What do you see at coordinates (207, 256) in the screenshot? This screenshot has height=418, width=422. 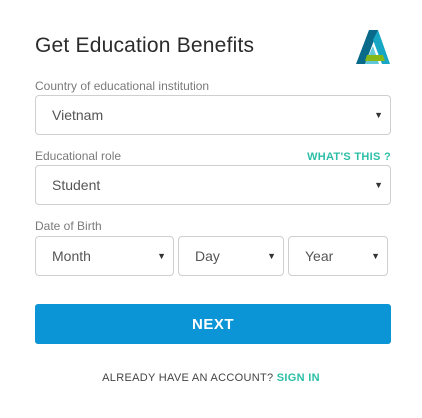 I see `day-value: Day` at bounding box center [207, 256].